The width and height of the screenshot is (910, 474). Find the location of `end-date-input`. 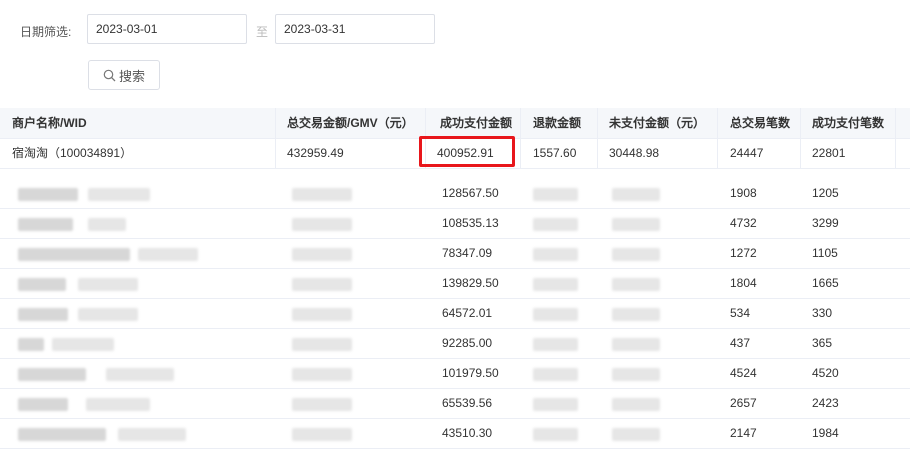

end-date-input is located at coordinates (355, 29).